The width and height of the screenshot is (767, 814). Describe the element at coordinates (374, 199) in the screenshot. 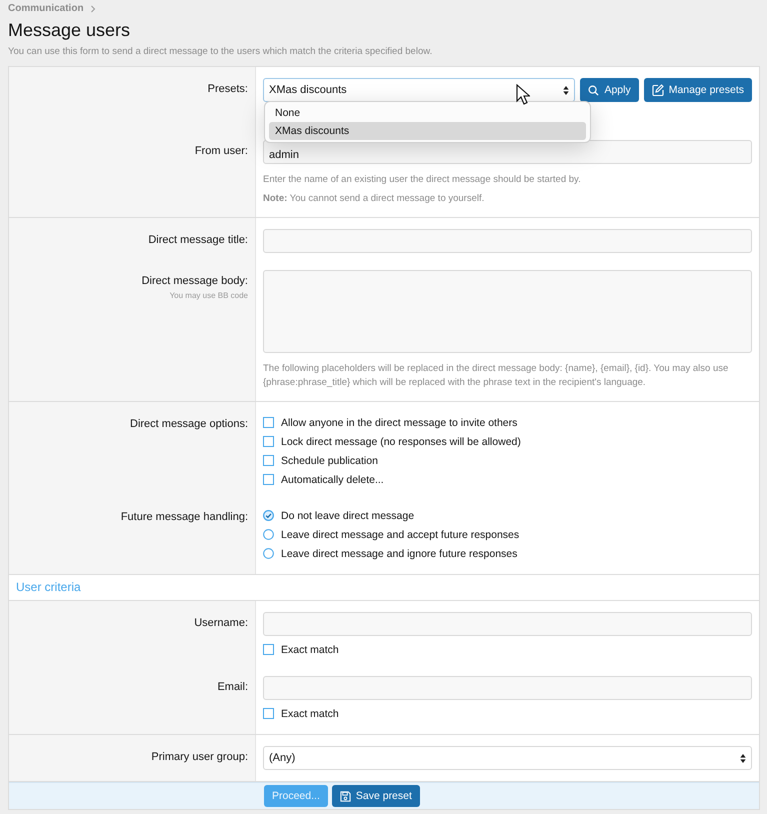

I see `hint-text: Note: You cannot send a direct message to yourself.` at that location.